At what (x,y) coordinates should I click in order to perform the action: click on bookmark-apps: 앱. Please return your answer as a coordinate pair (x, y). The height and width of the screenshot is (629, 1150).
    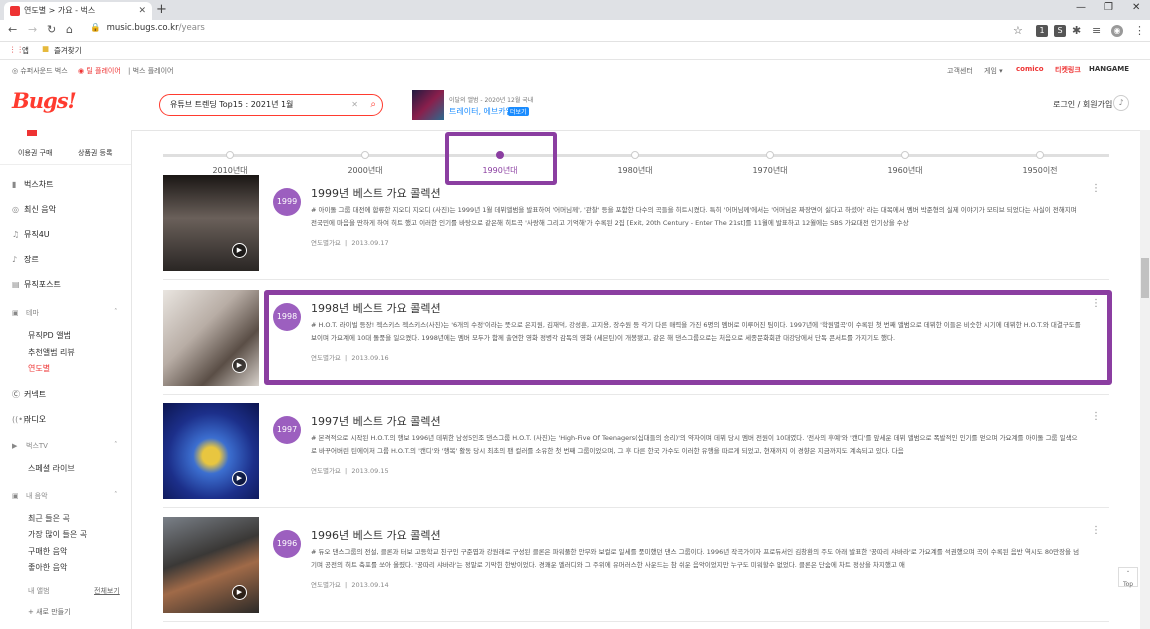
    Looking at the image, I should click on (25, 50).